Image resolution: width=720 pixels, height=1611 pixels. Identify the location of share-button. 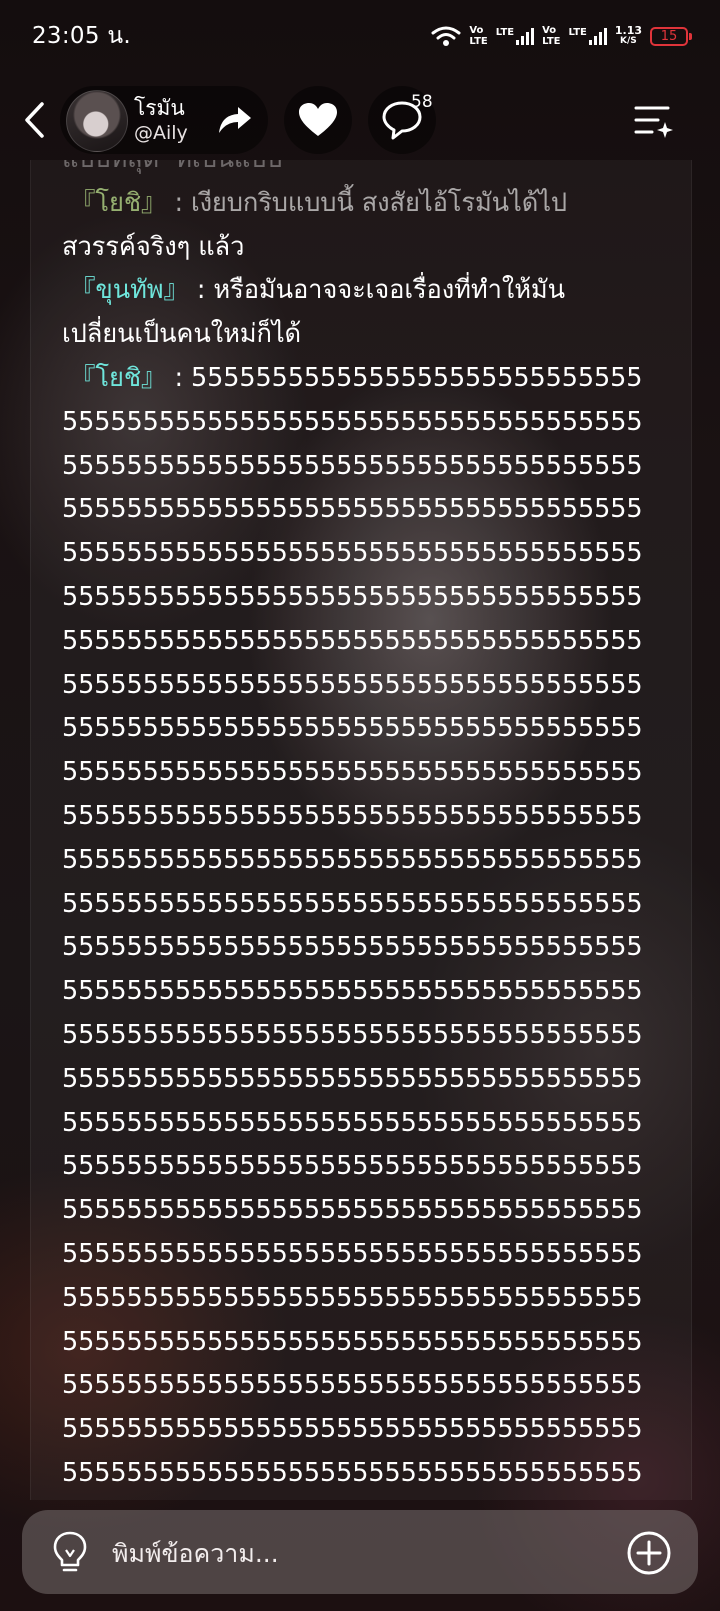
(235, 120).